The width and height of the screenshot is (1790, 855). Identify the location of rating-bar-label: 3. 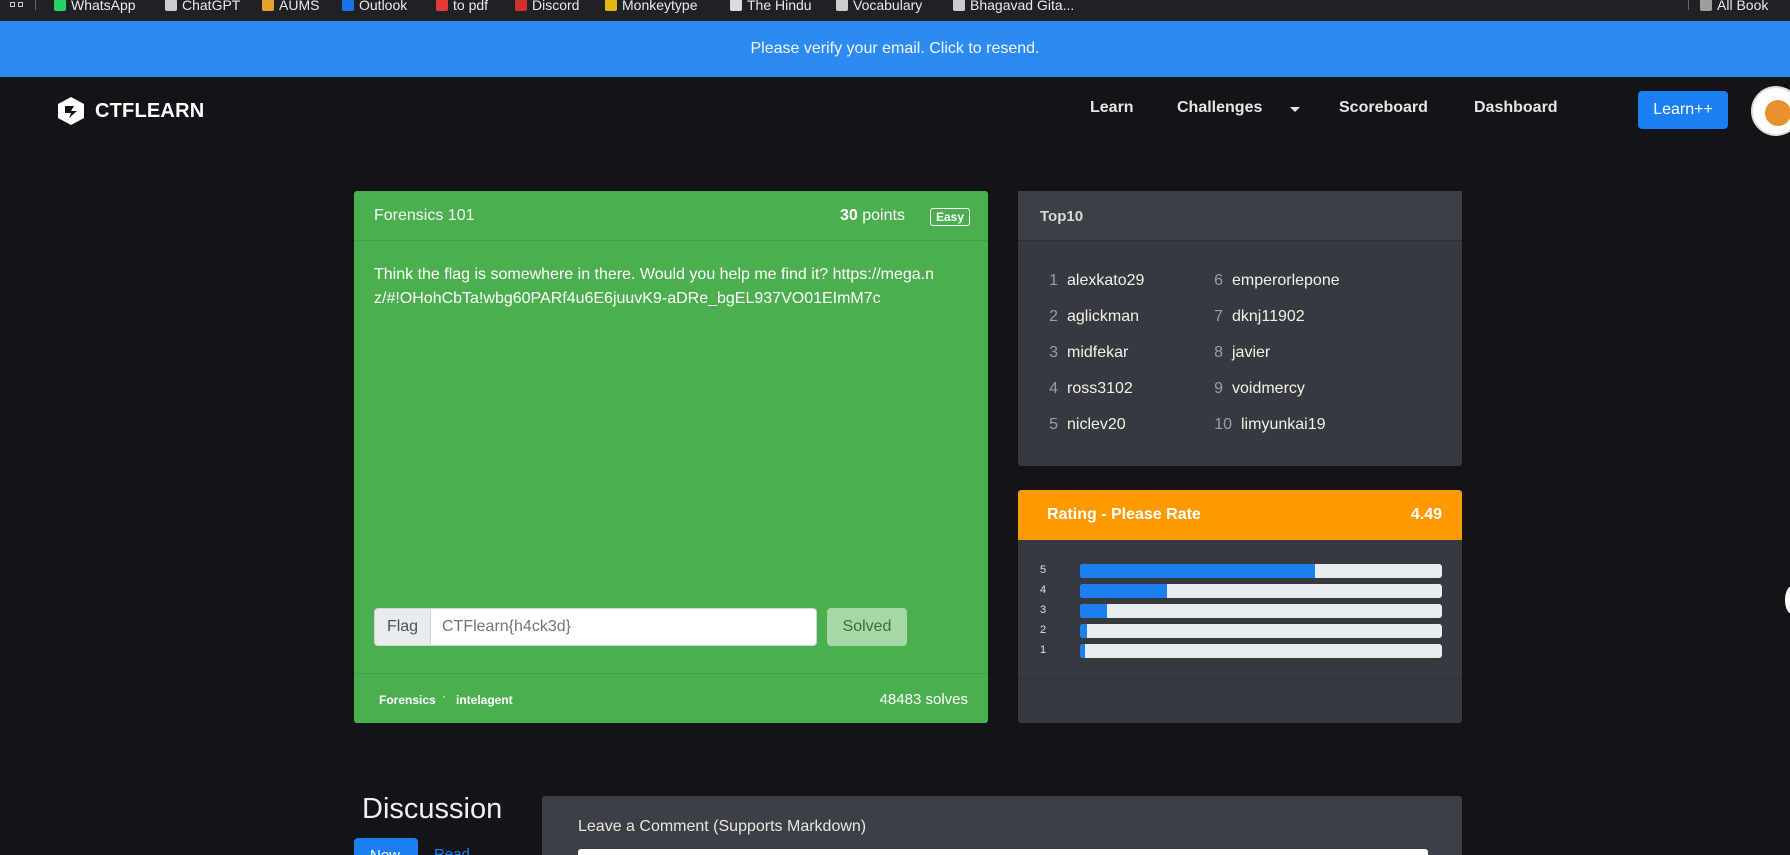
(1043, 610).